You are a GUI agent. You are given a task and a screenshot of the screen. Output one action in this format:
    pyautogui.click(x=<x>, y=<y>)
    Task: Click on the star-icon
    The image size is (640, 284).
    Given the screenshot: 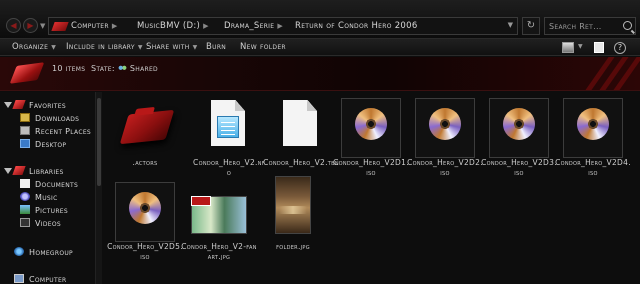 What is the action you would take?
    pyautogui.click(x=19, y=104)
    